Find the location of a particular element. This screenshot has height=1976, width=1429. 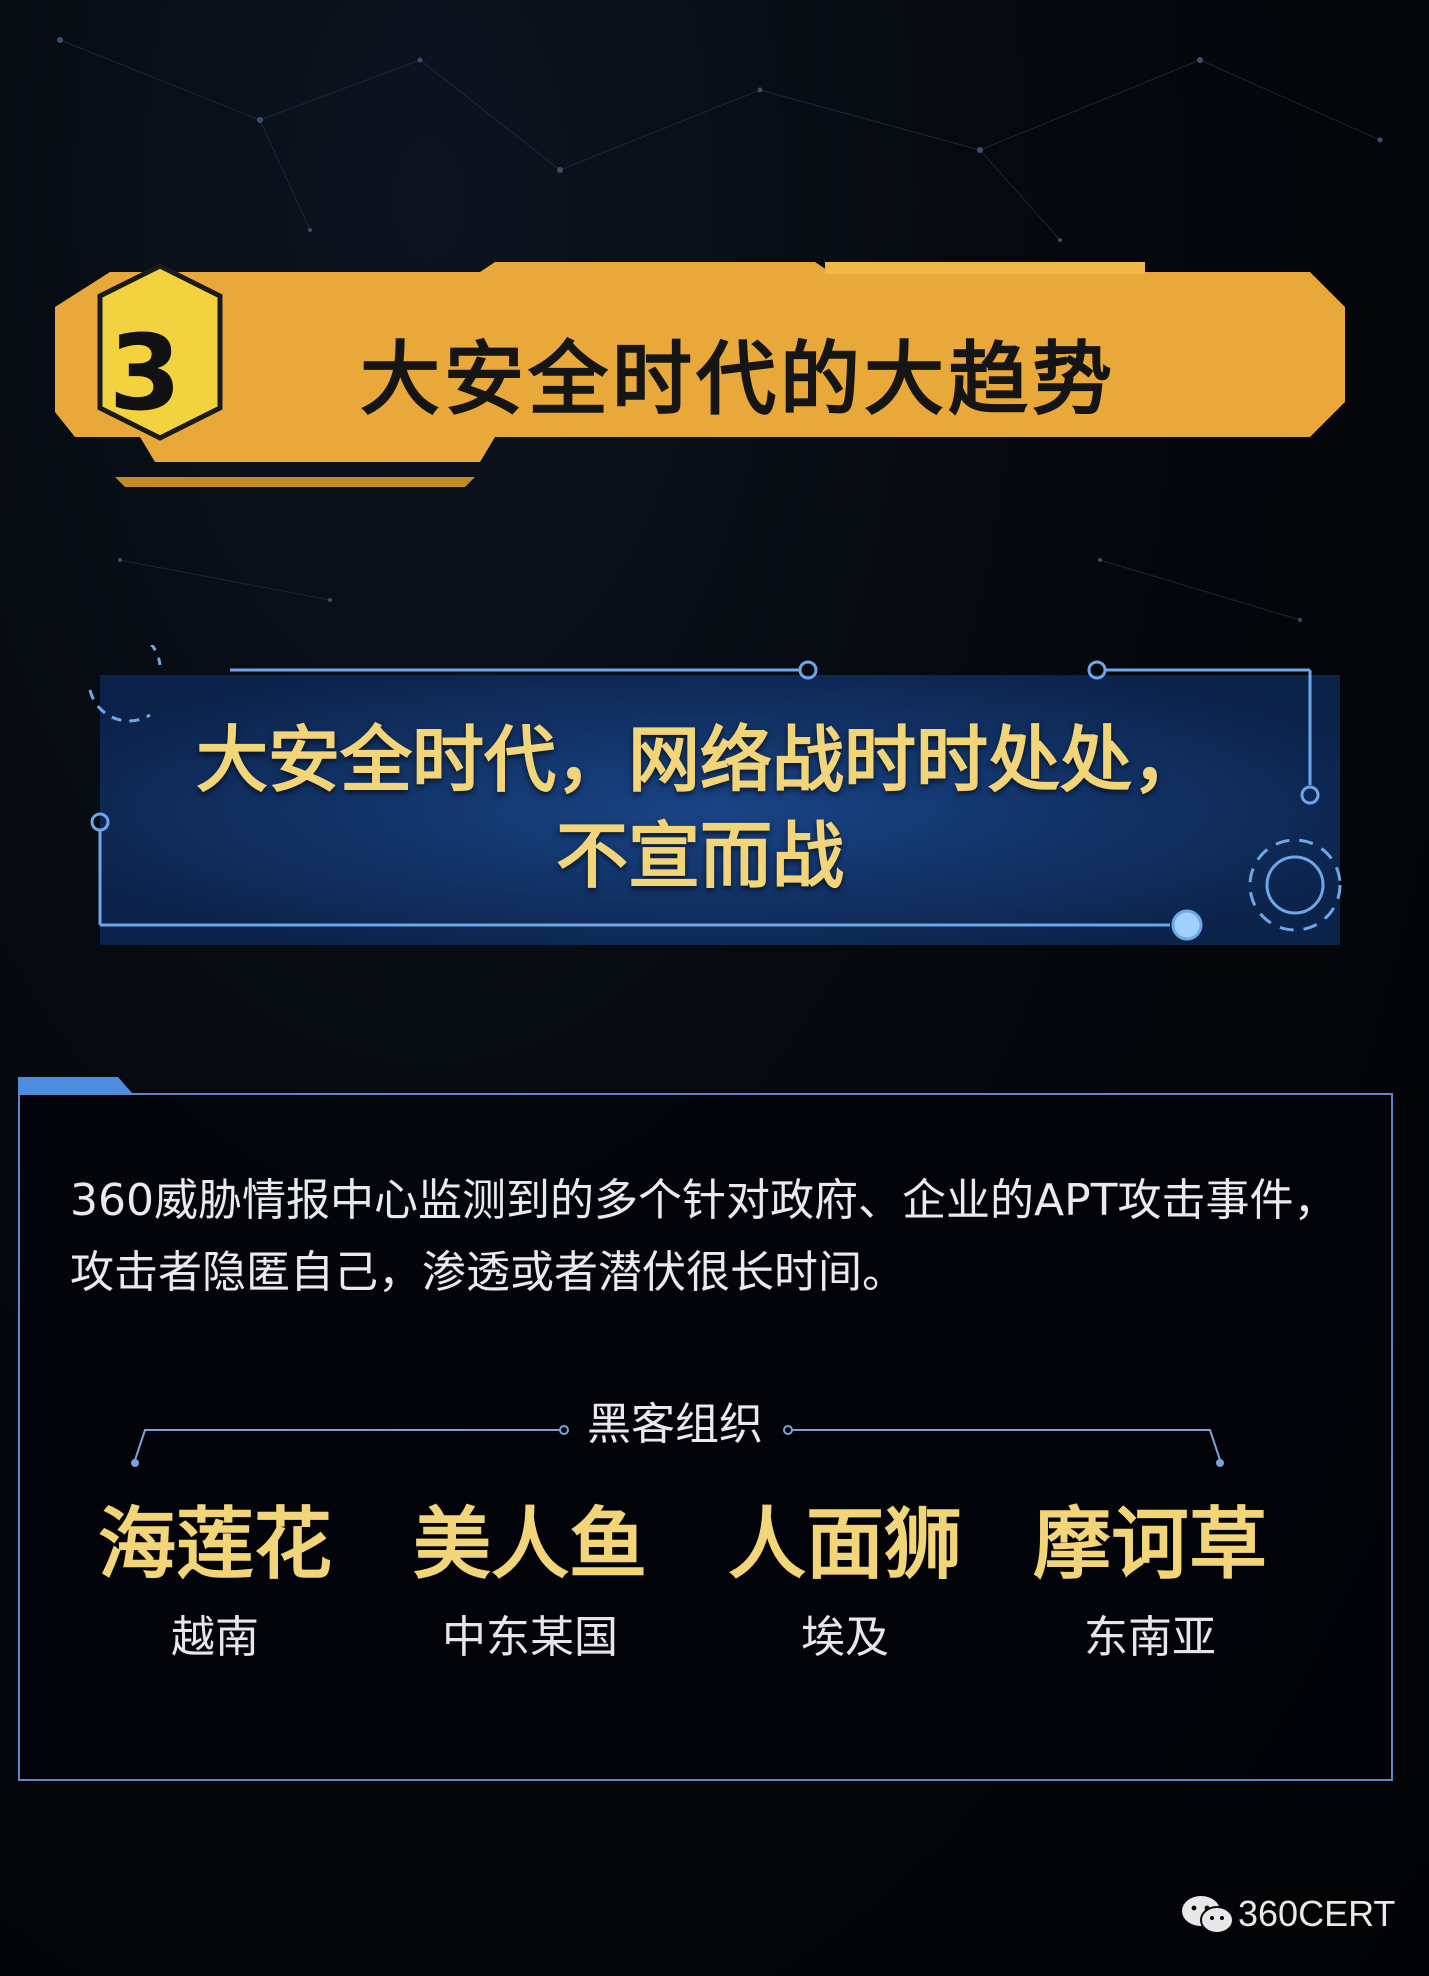

section-title: 大安全时代的大趋势 is located at coordinates (738, 379).